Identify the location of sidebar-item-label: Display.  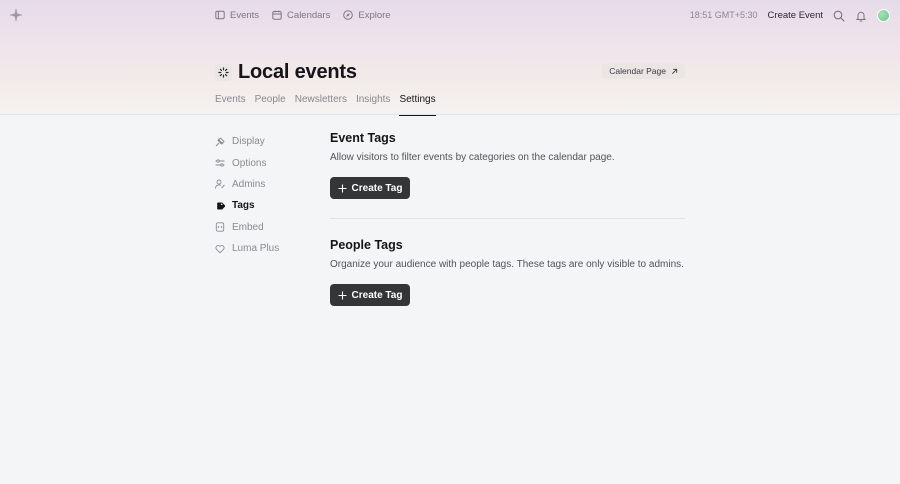
(248, 142).